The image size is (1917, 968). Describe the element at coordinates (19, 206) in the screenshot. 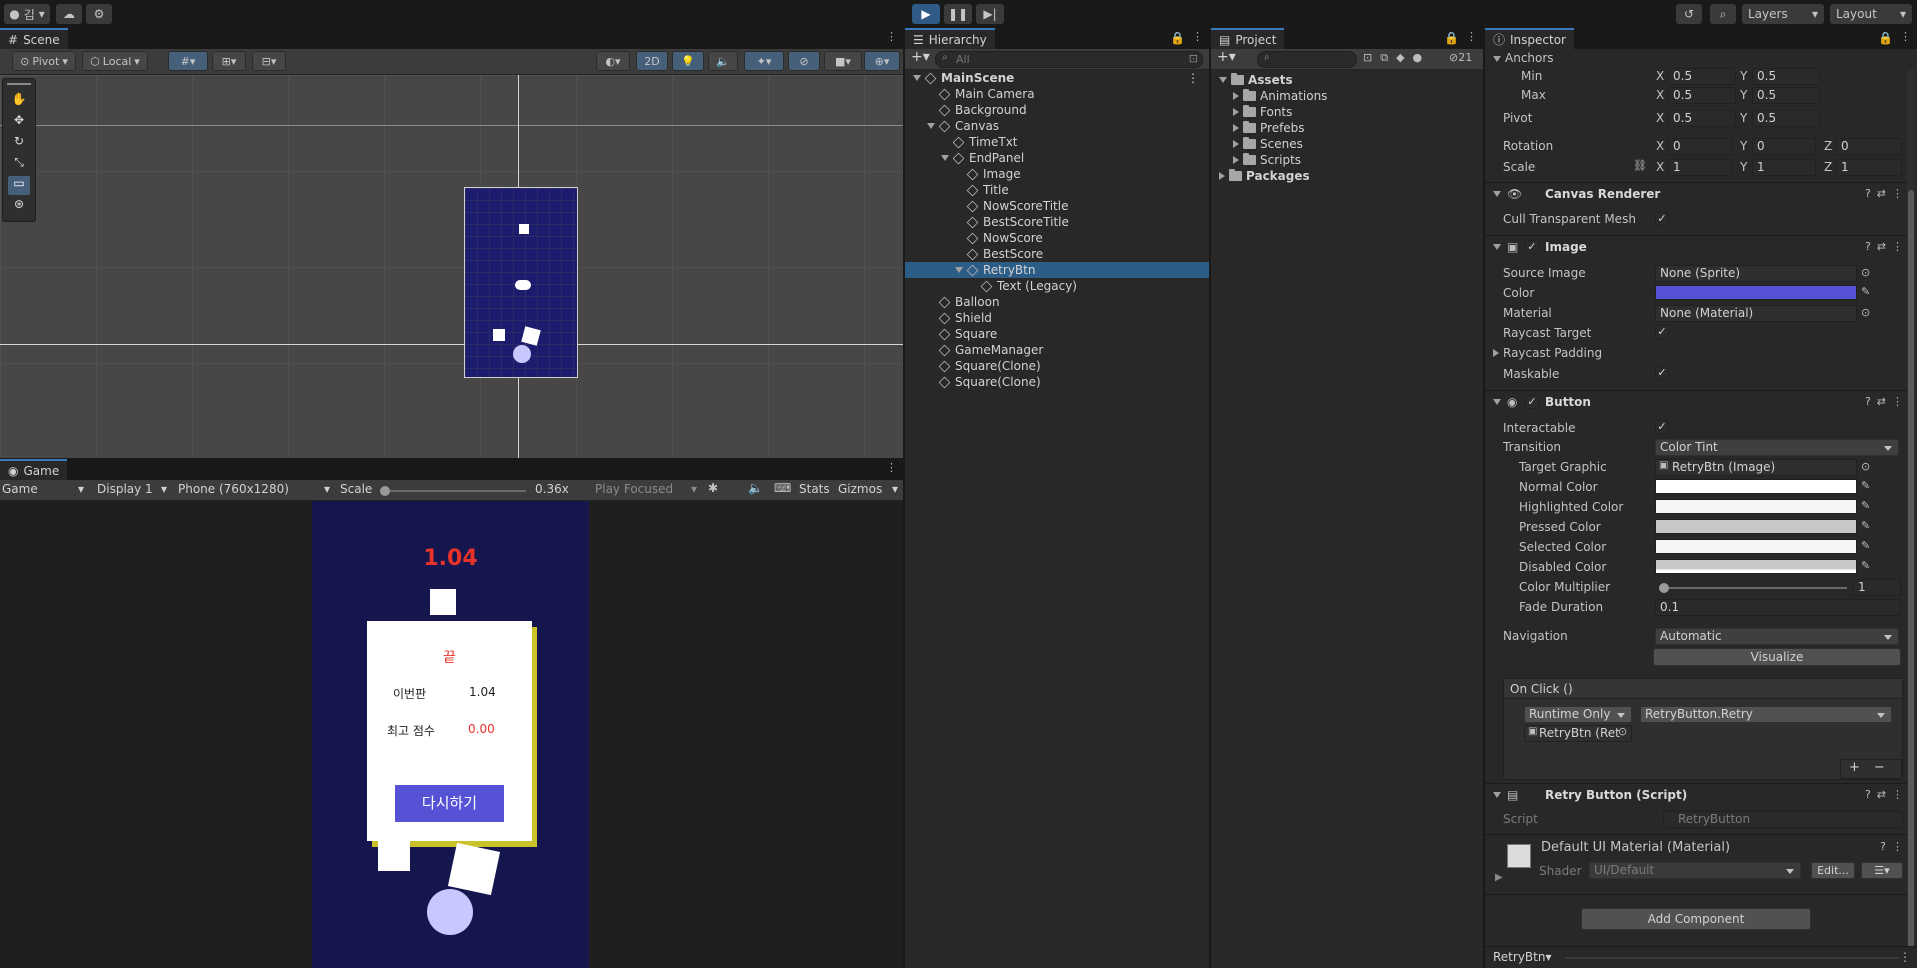

I see `transform-tool-icon: ⊛` at that location.